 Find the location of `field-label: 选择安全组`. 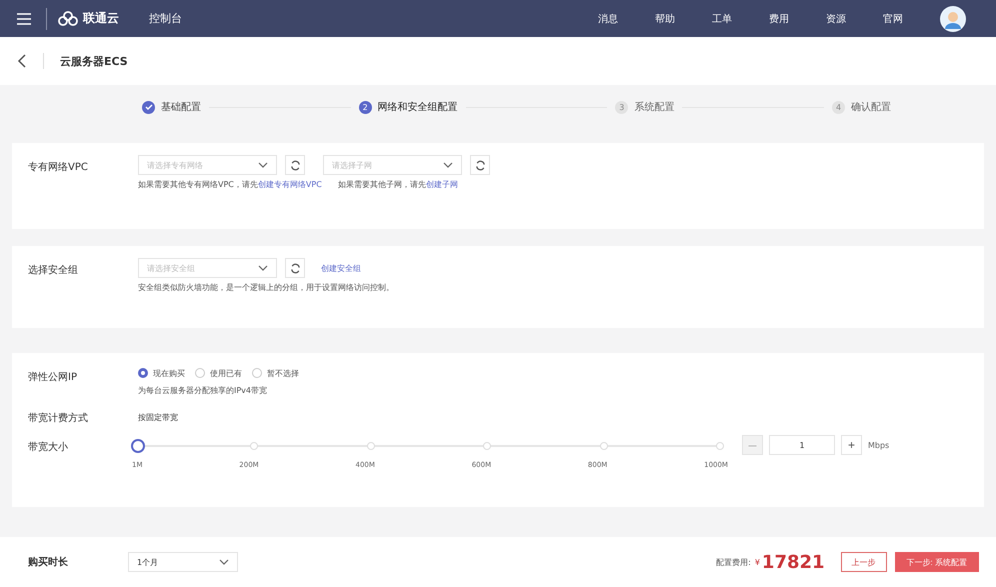

field-label: 选择安全组 is located at coordinates (53, 271).